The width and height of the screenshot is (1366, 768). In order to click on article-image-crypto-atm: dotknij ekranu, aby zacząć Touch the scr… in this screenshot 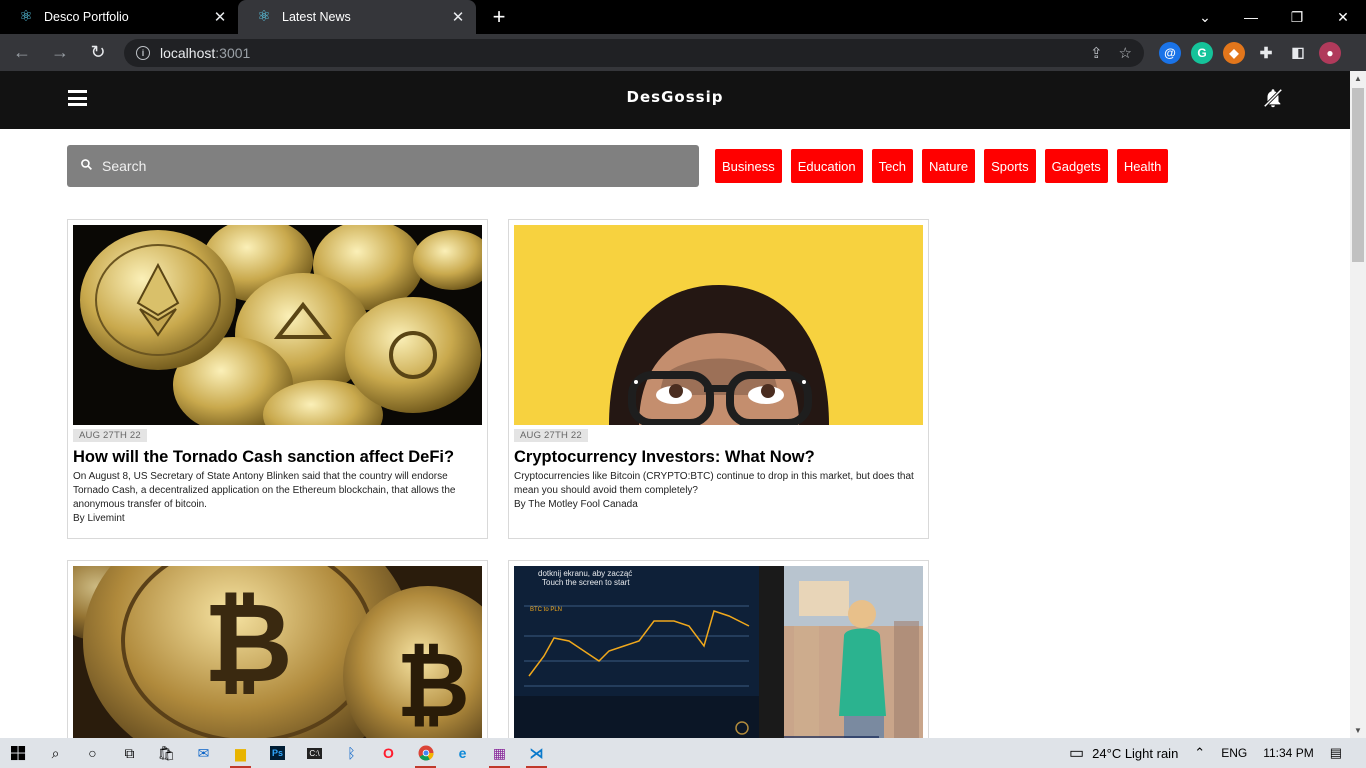, I will do `click(718, 666)`.